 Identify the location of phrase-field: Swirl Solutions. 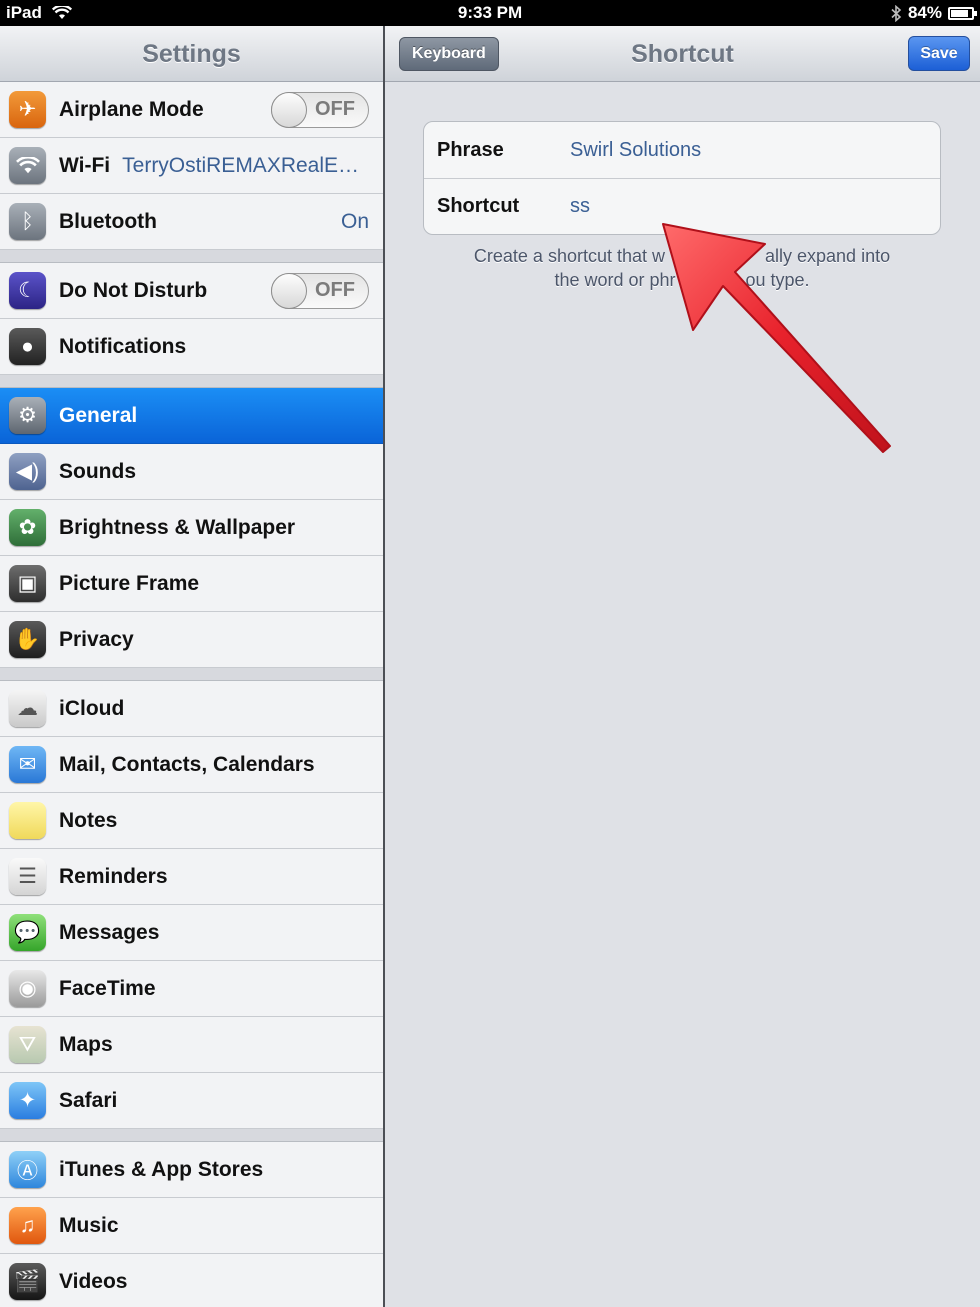
(635, 150).